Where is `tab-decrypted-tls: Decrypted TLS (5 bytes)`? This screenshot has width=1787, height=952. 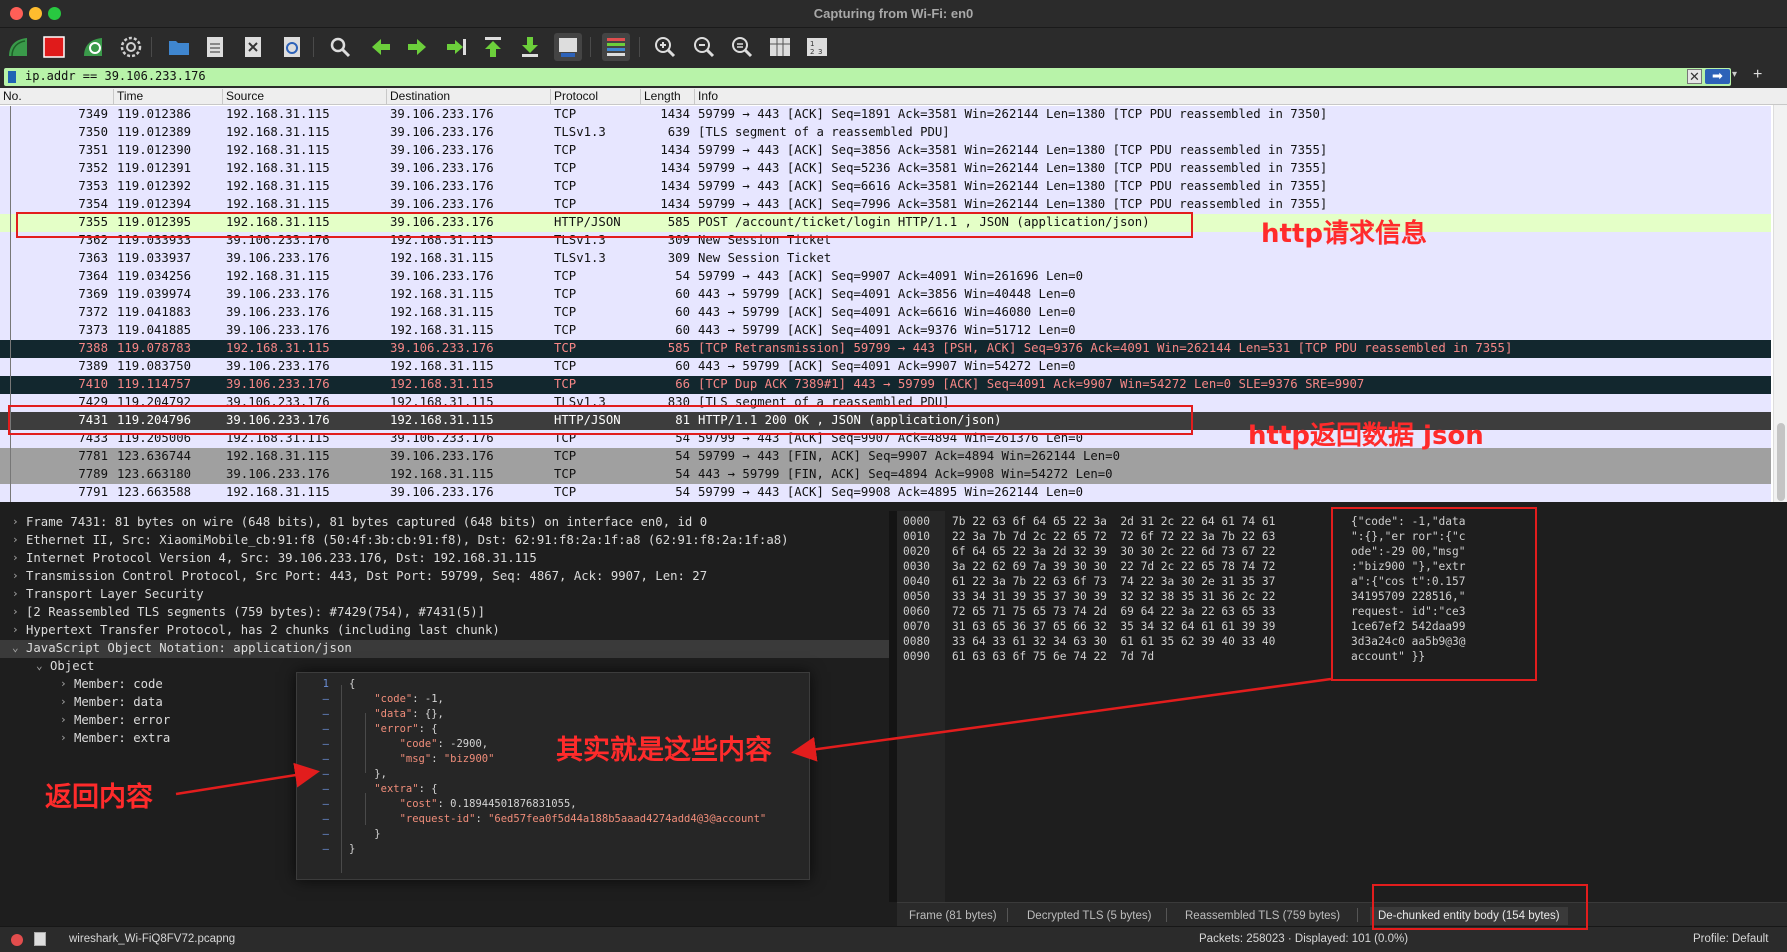 tab-decrypted-tls: Decrypted TLS (5 bytes) is located at coordinates (1089, 916).